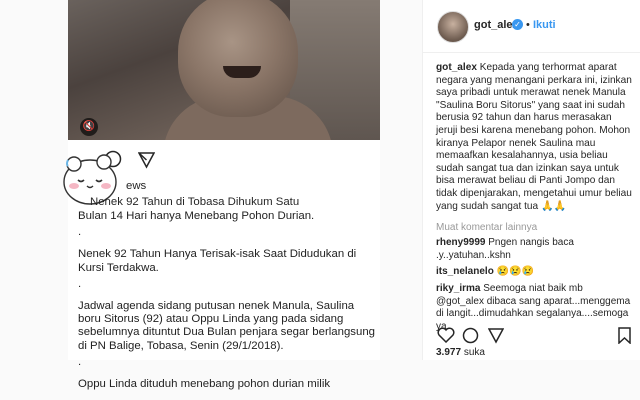 The height and width of the screenshot is (400, 640). Describe the element at coordinates (624, 335) in the screenshot. I see `bookmark-icon` at that location.